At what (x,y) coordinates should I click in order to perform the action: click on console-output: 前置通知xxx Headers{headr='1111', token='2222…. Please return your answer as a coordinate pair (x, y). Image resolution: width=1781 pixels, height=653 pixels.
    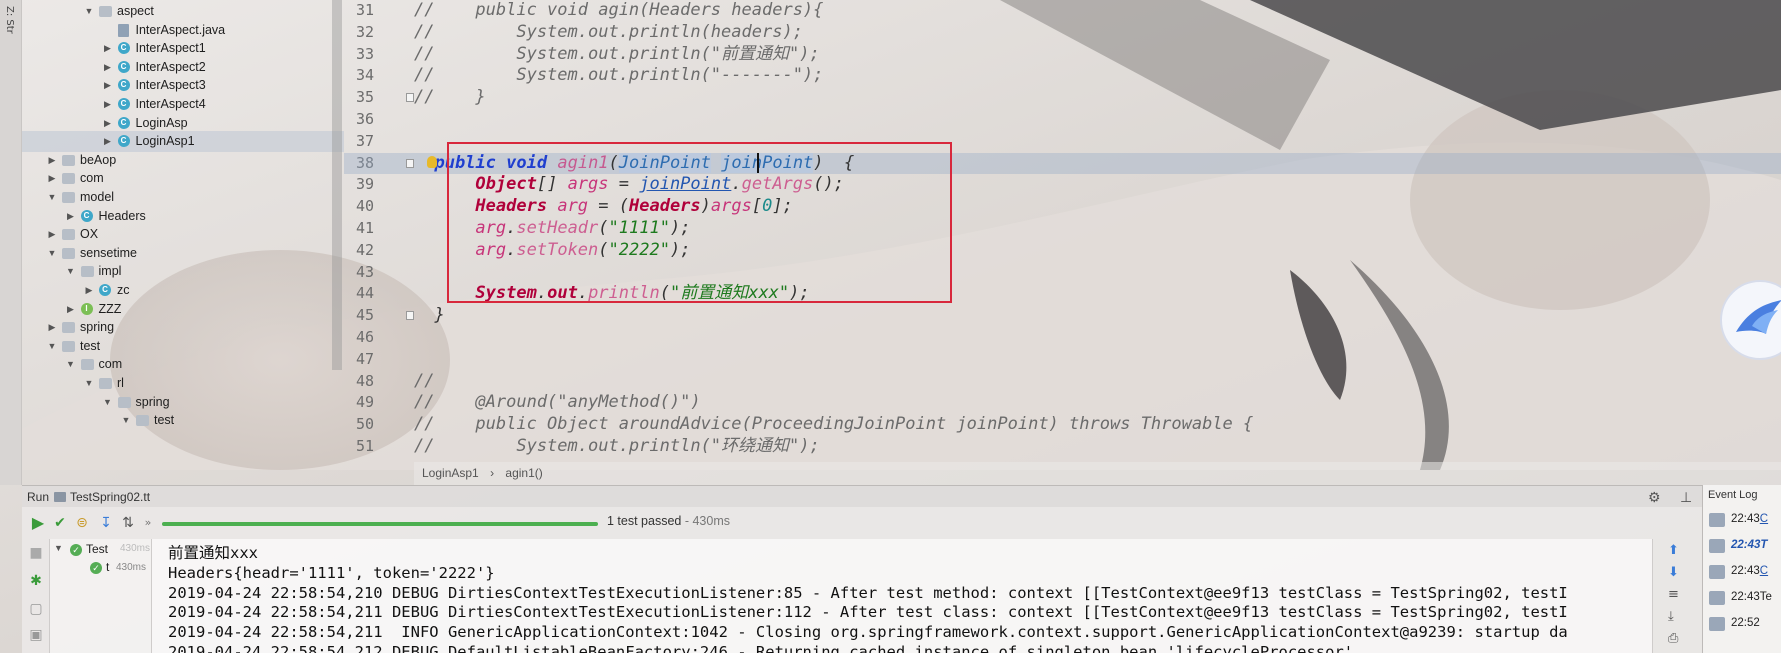
    Looking at the image, I should click on (902, 596).